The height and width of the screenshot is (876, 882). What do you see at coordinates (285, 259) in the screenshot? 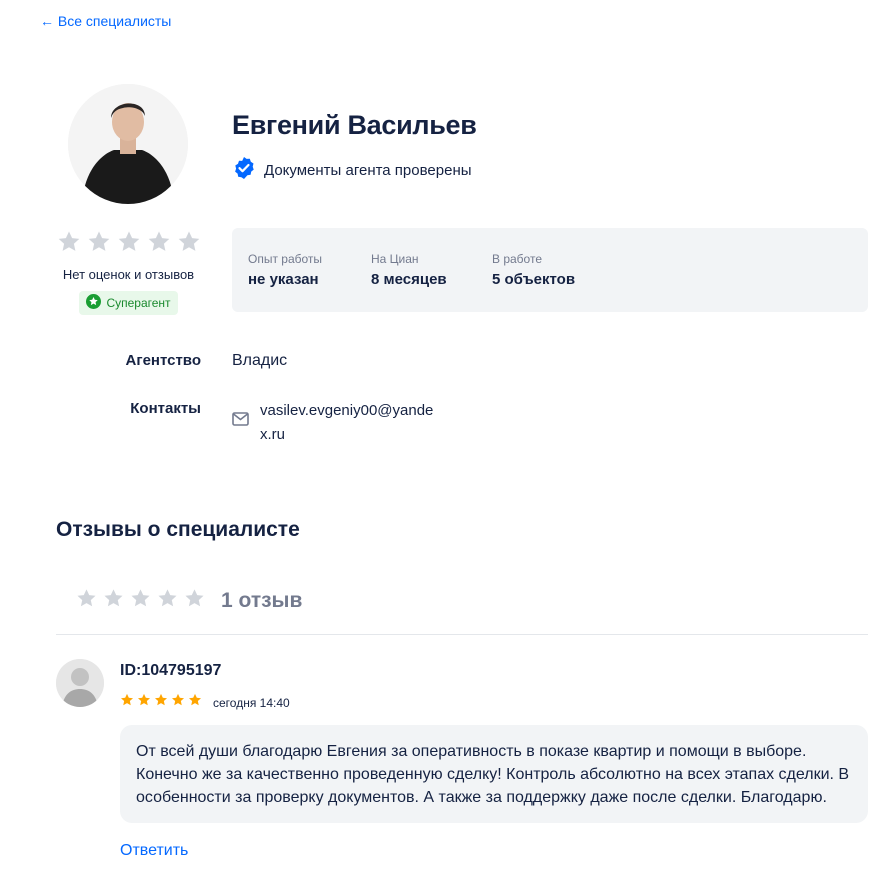
I see `stat-label: Опыт работы` at bounding box center [285, 259].